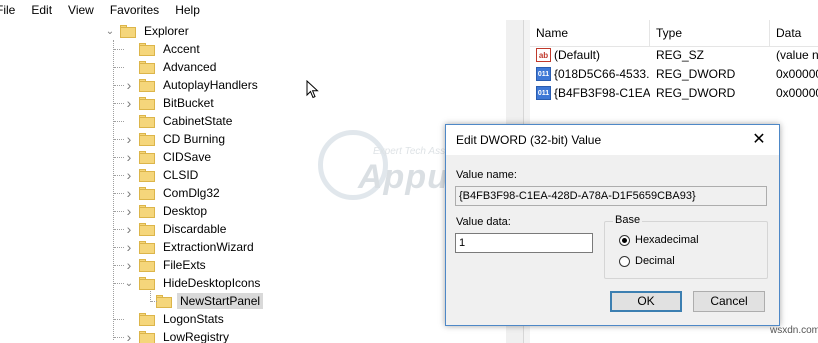 This screenshot has width=818, height=343. I want to click on tree-node: › CD Burning, so click(175, 139).